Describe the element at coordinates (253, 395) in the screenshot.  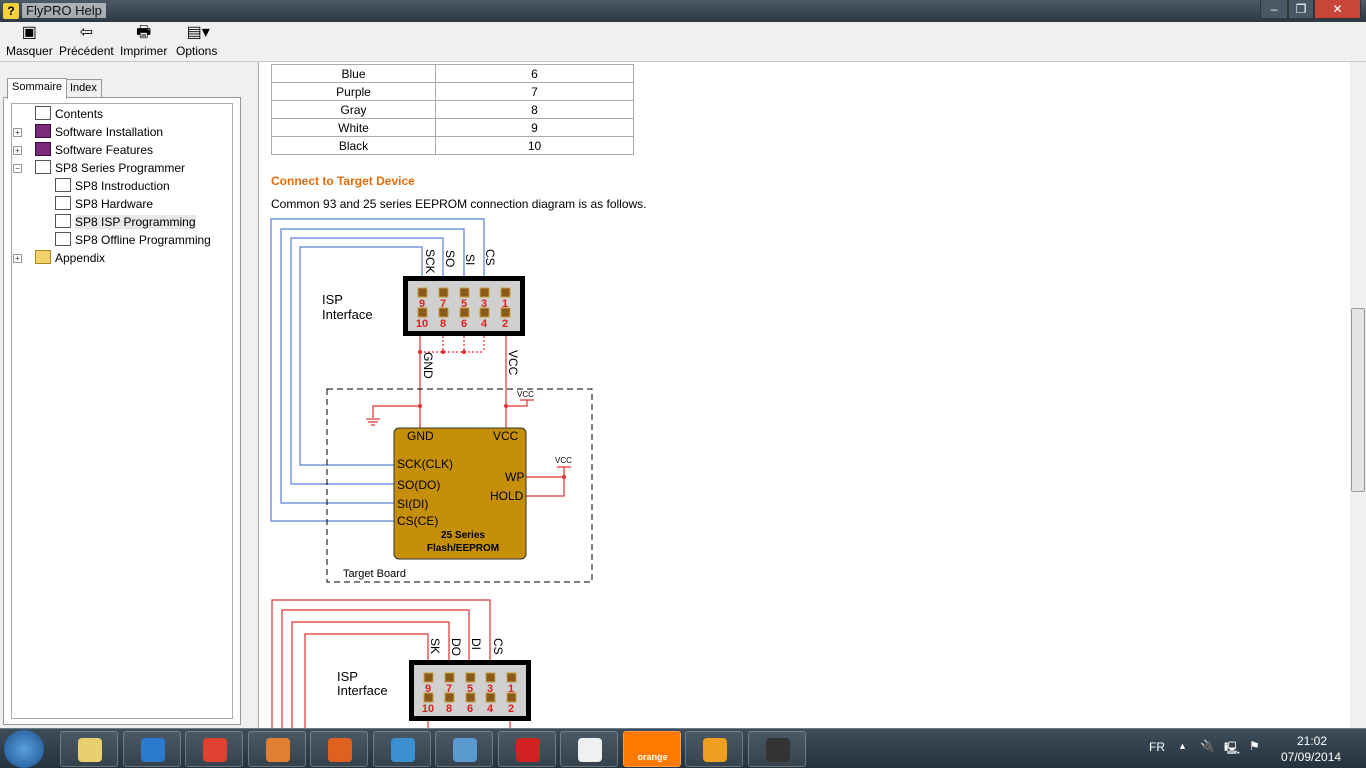
I see `pane-splitter` at that location.